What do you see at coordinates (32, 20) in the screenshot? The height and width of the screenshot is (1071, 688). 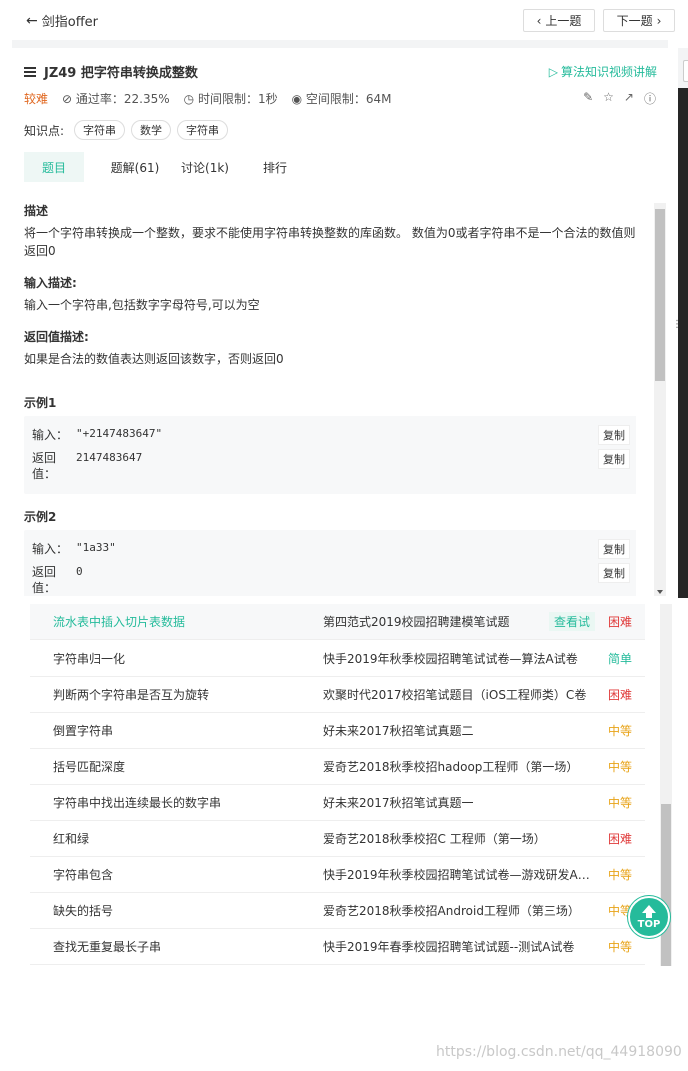 I see `arrow-left-icon: ←` at bounding box center [32, 20].